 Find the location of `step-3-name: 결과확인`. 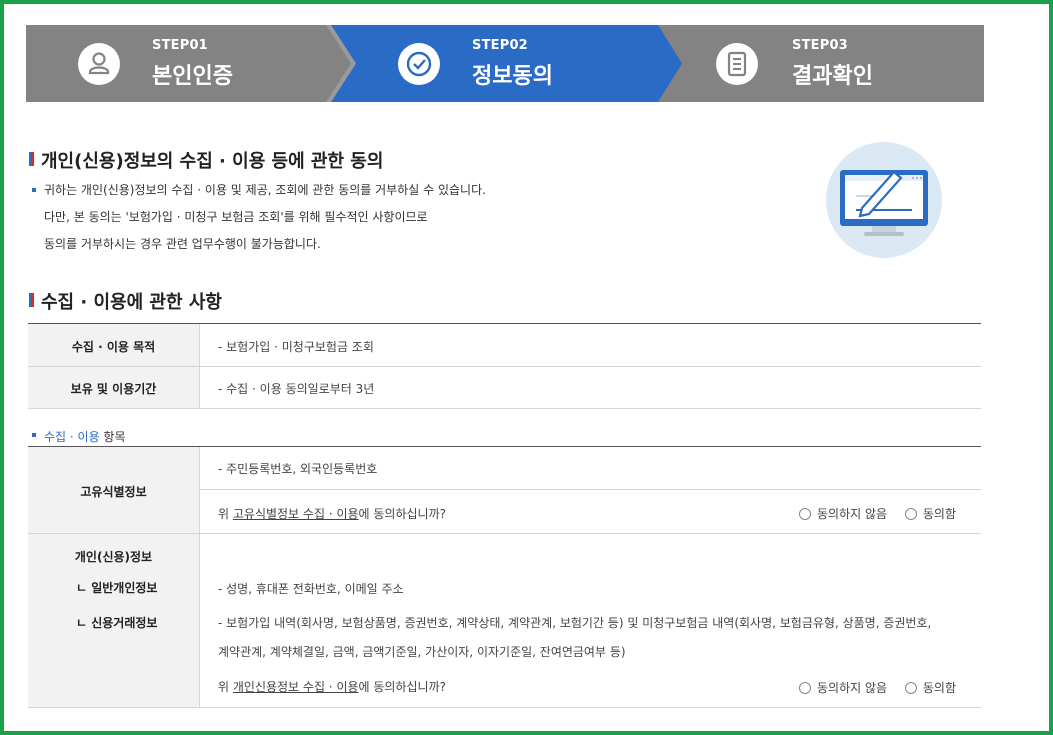

step-3-name: 결과확인 is located at coordinates (832, 76).